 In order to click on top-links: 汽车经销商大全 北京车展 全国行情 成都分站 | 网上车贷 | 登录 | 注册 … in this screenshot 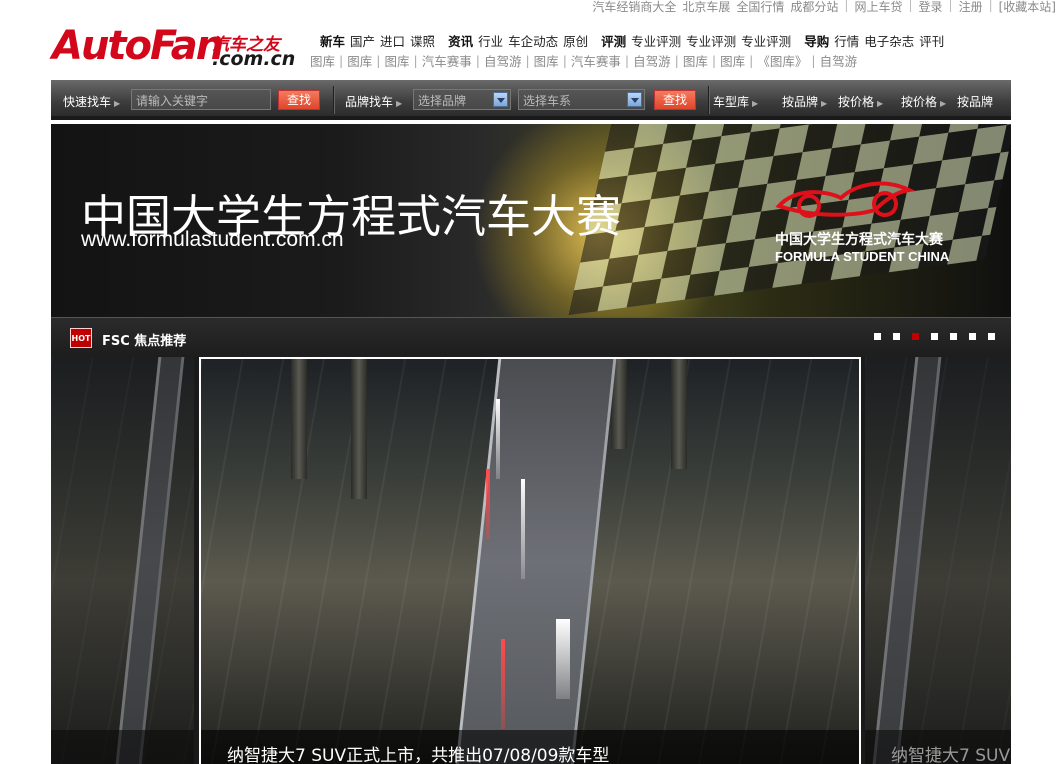, I will do `click(824, 7)`.